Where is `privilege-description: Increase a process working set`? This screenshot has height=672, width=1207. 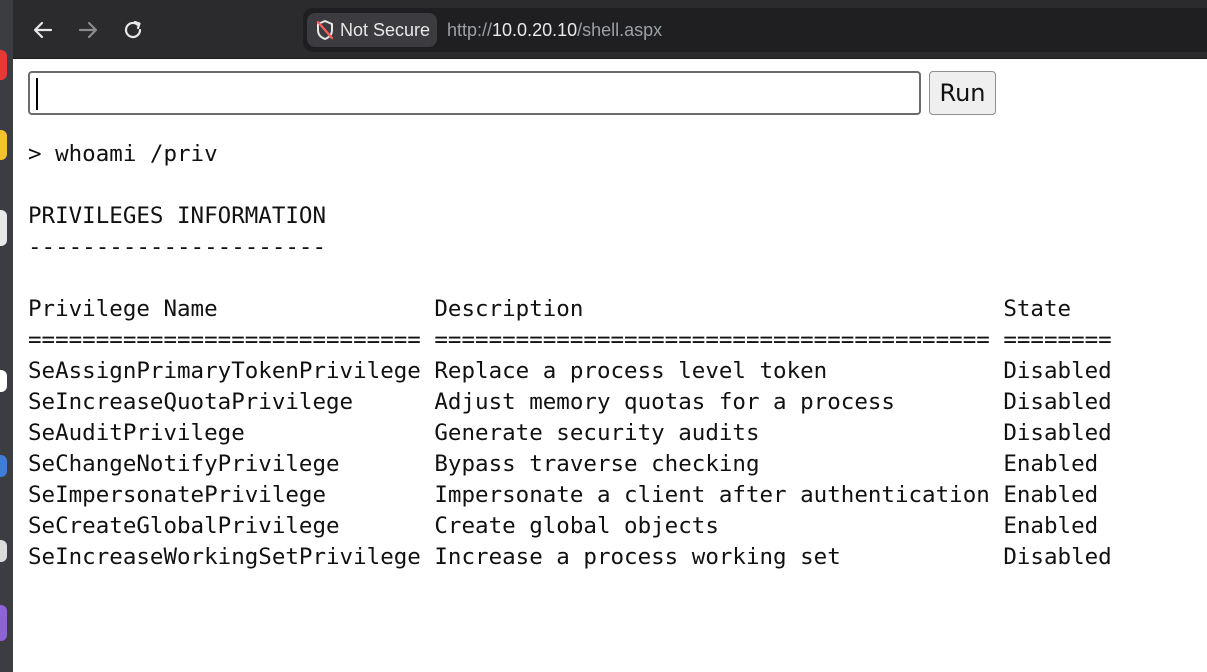
privilege-description: Increase a process working set is located at coordinates (719, 557).